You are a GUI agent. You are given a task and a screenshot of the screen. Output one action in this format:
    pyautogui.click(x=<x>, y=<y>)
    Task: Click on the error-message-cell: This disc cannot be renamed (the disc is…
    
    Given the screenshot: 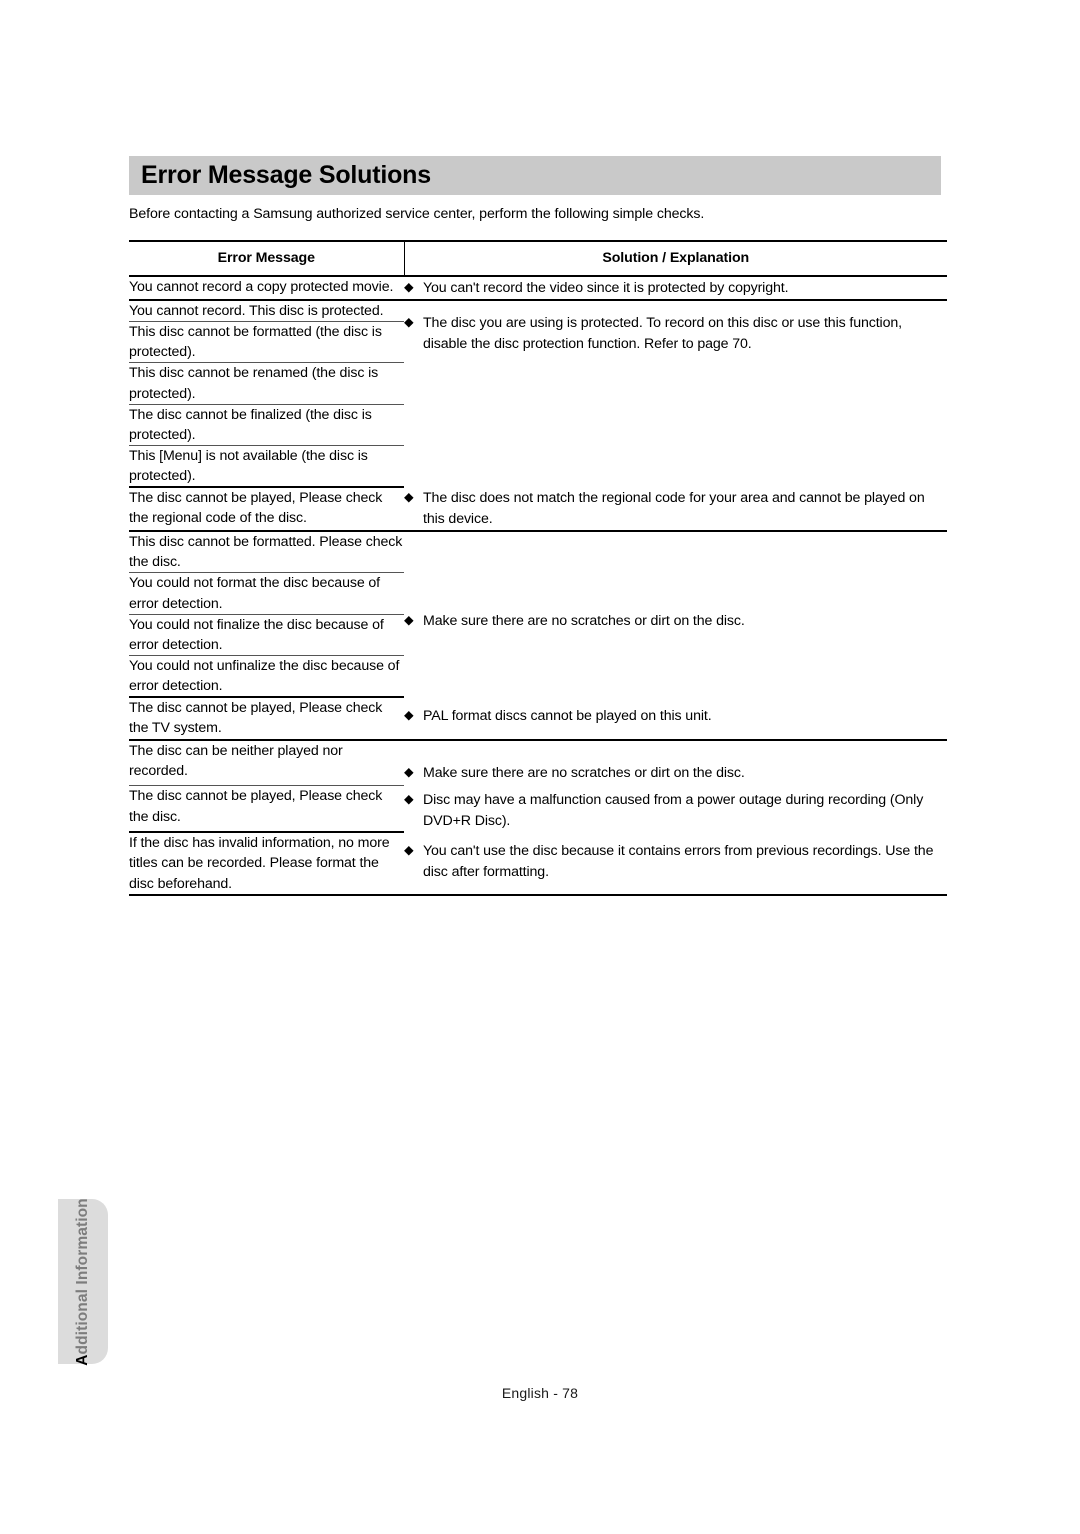 What is the action you would take?
    pyautogui.click(x=266, y=383)
    